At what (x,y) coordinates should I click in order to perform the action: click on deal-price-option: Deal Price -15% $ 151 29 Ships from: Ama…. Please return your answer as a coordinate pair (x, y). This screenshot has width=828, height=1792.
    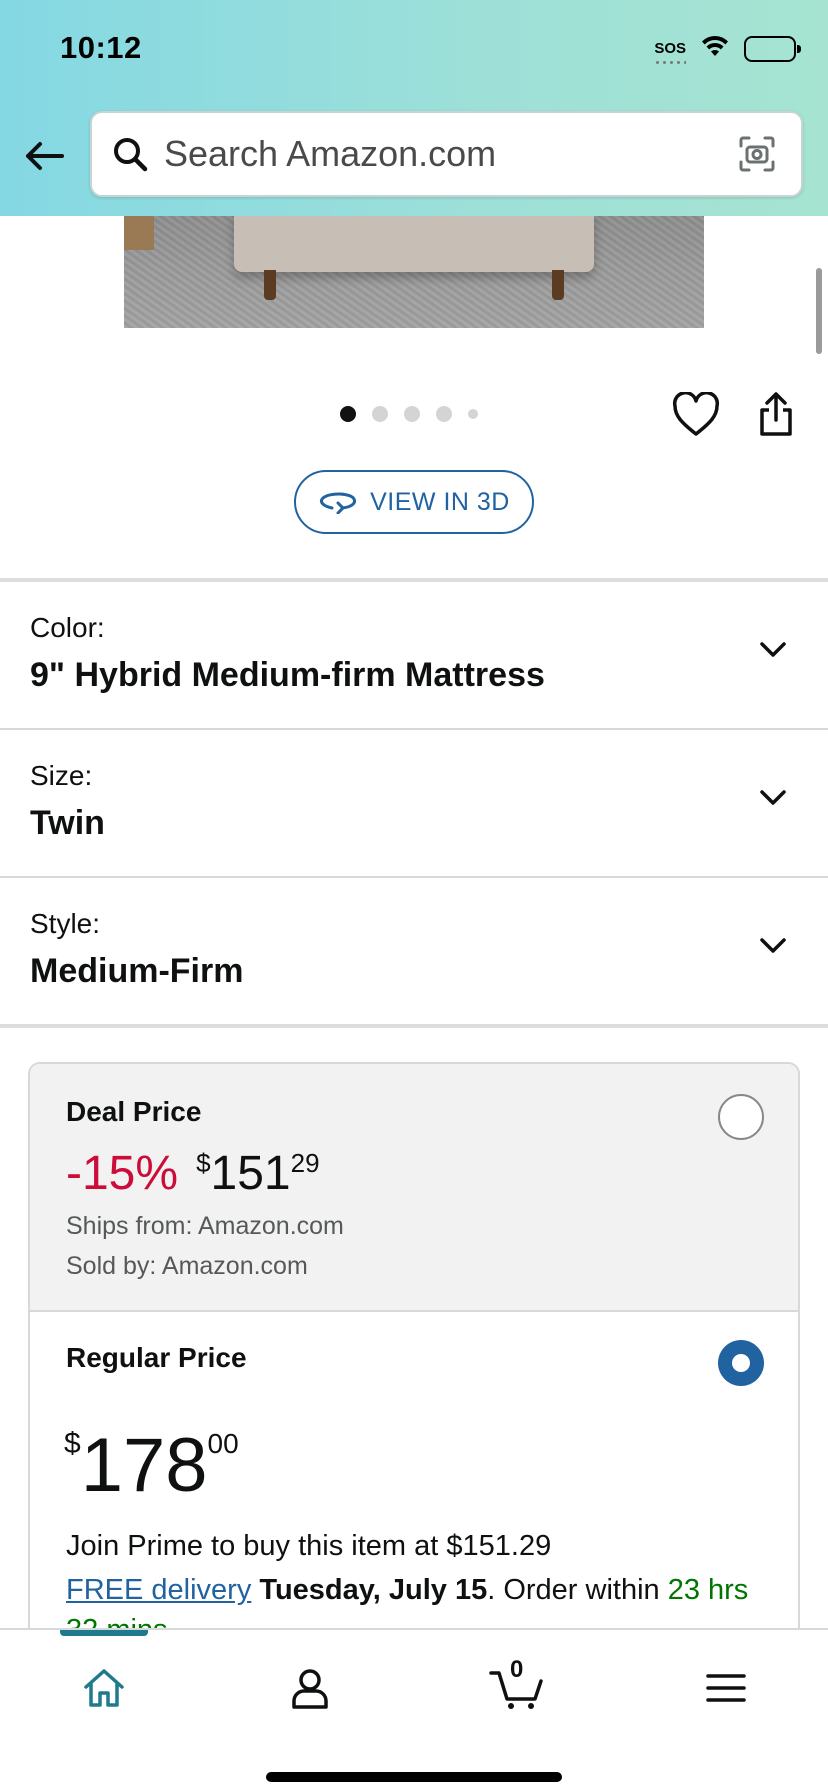
    Looking at the image, I should click on (414, 1188).